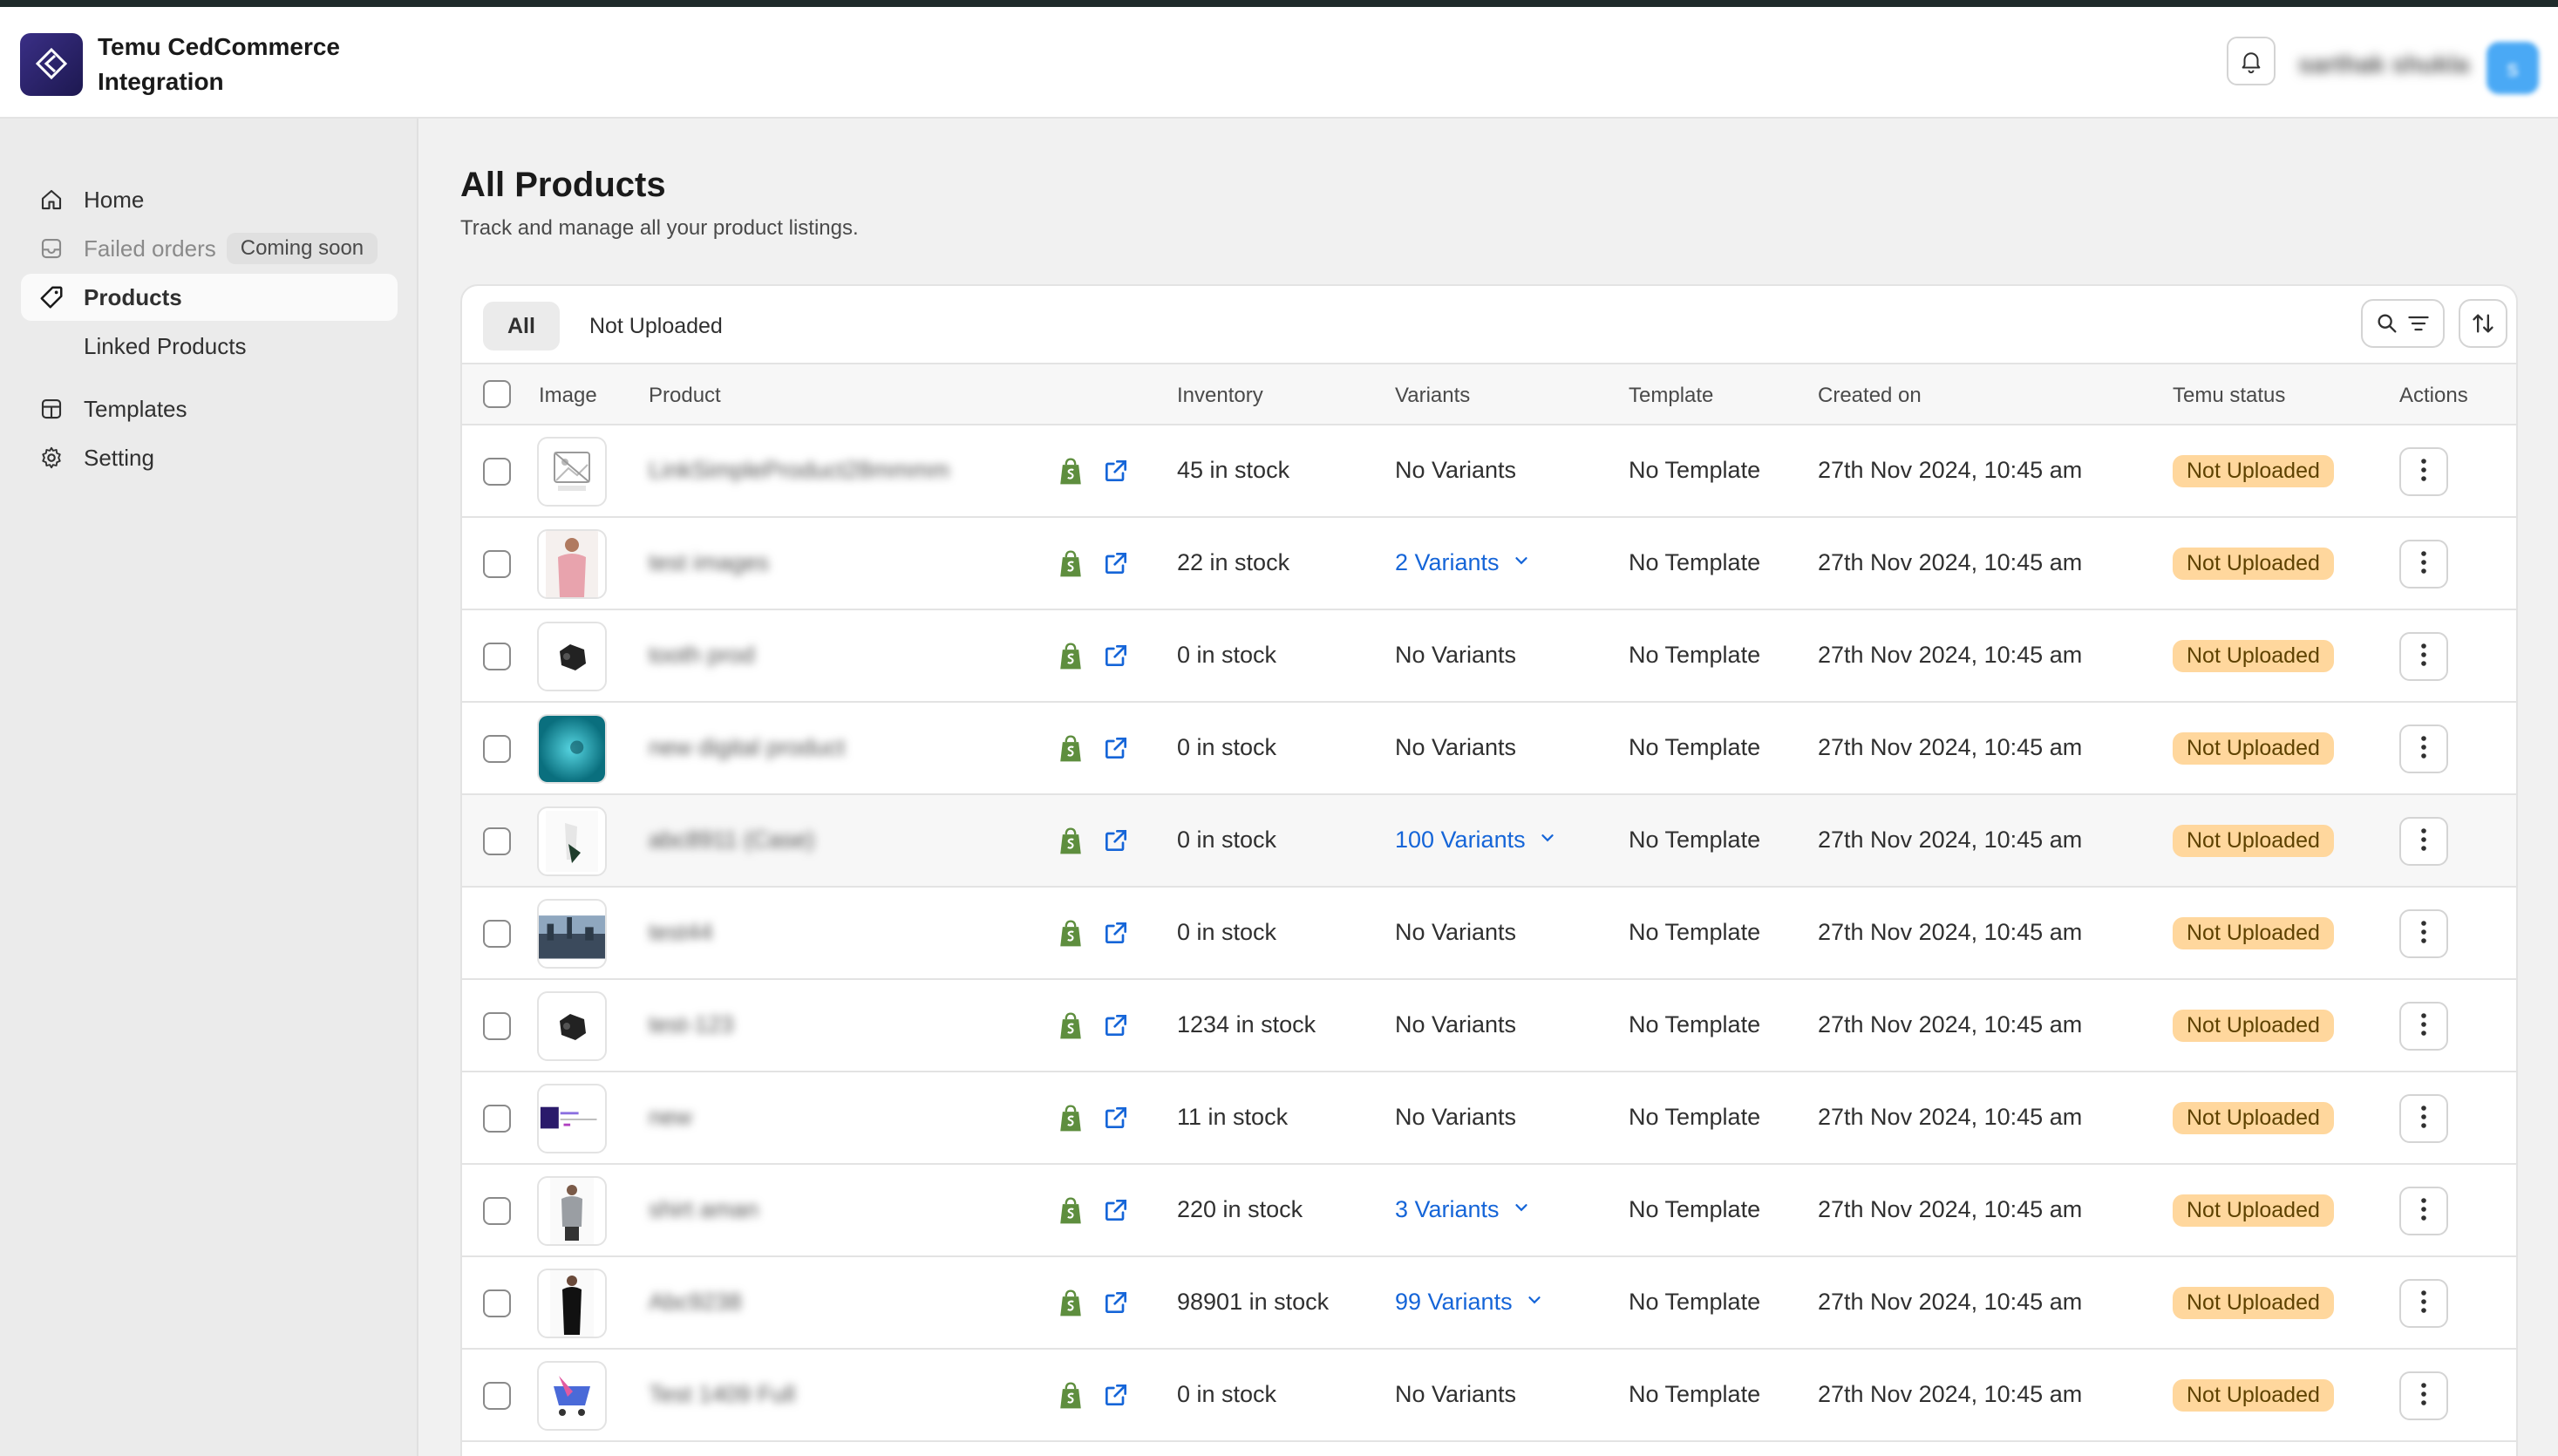 This screenshot has height=1456, width=2558. I want to click on sidebar-item-failed-orders: Failed orders Coming soon, so click(209, 248).